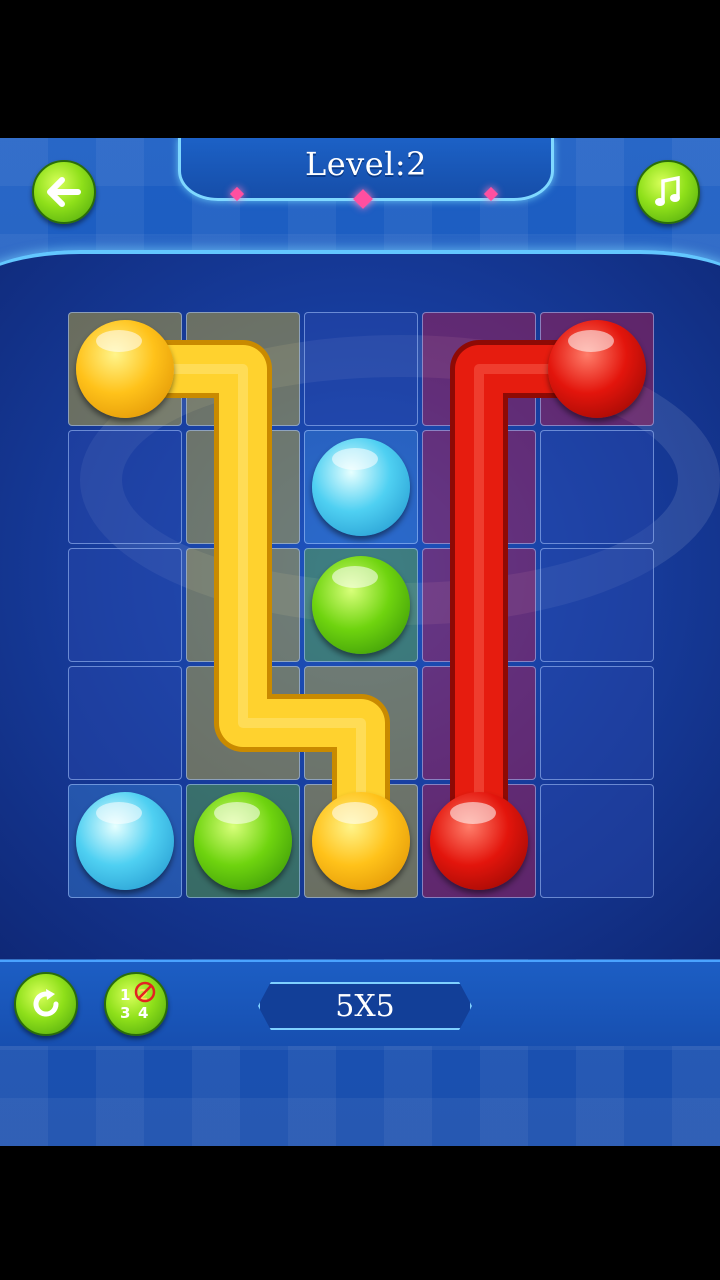 This screenshot has height=1280, width=720. What do you see at coordinates (360, 193) in the screenshot?
I see `top-bar: Level:2` at bounding box center [360, 193].